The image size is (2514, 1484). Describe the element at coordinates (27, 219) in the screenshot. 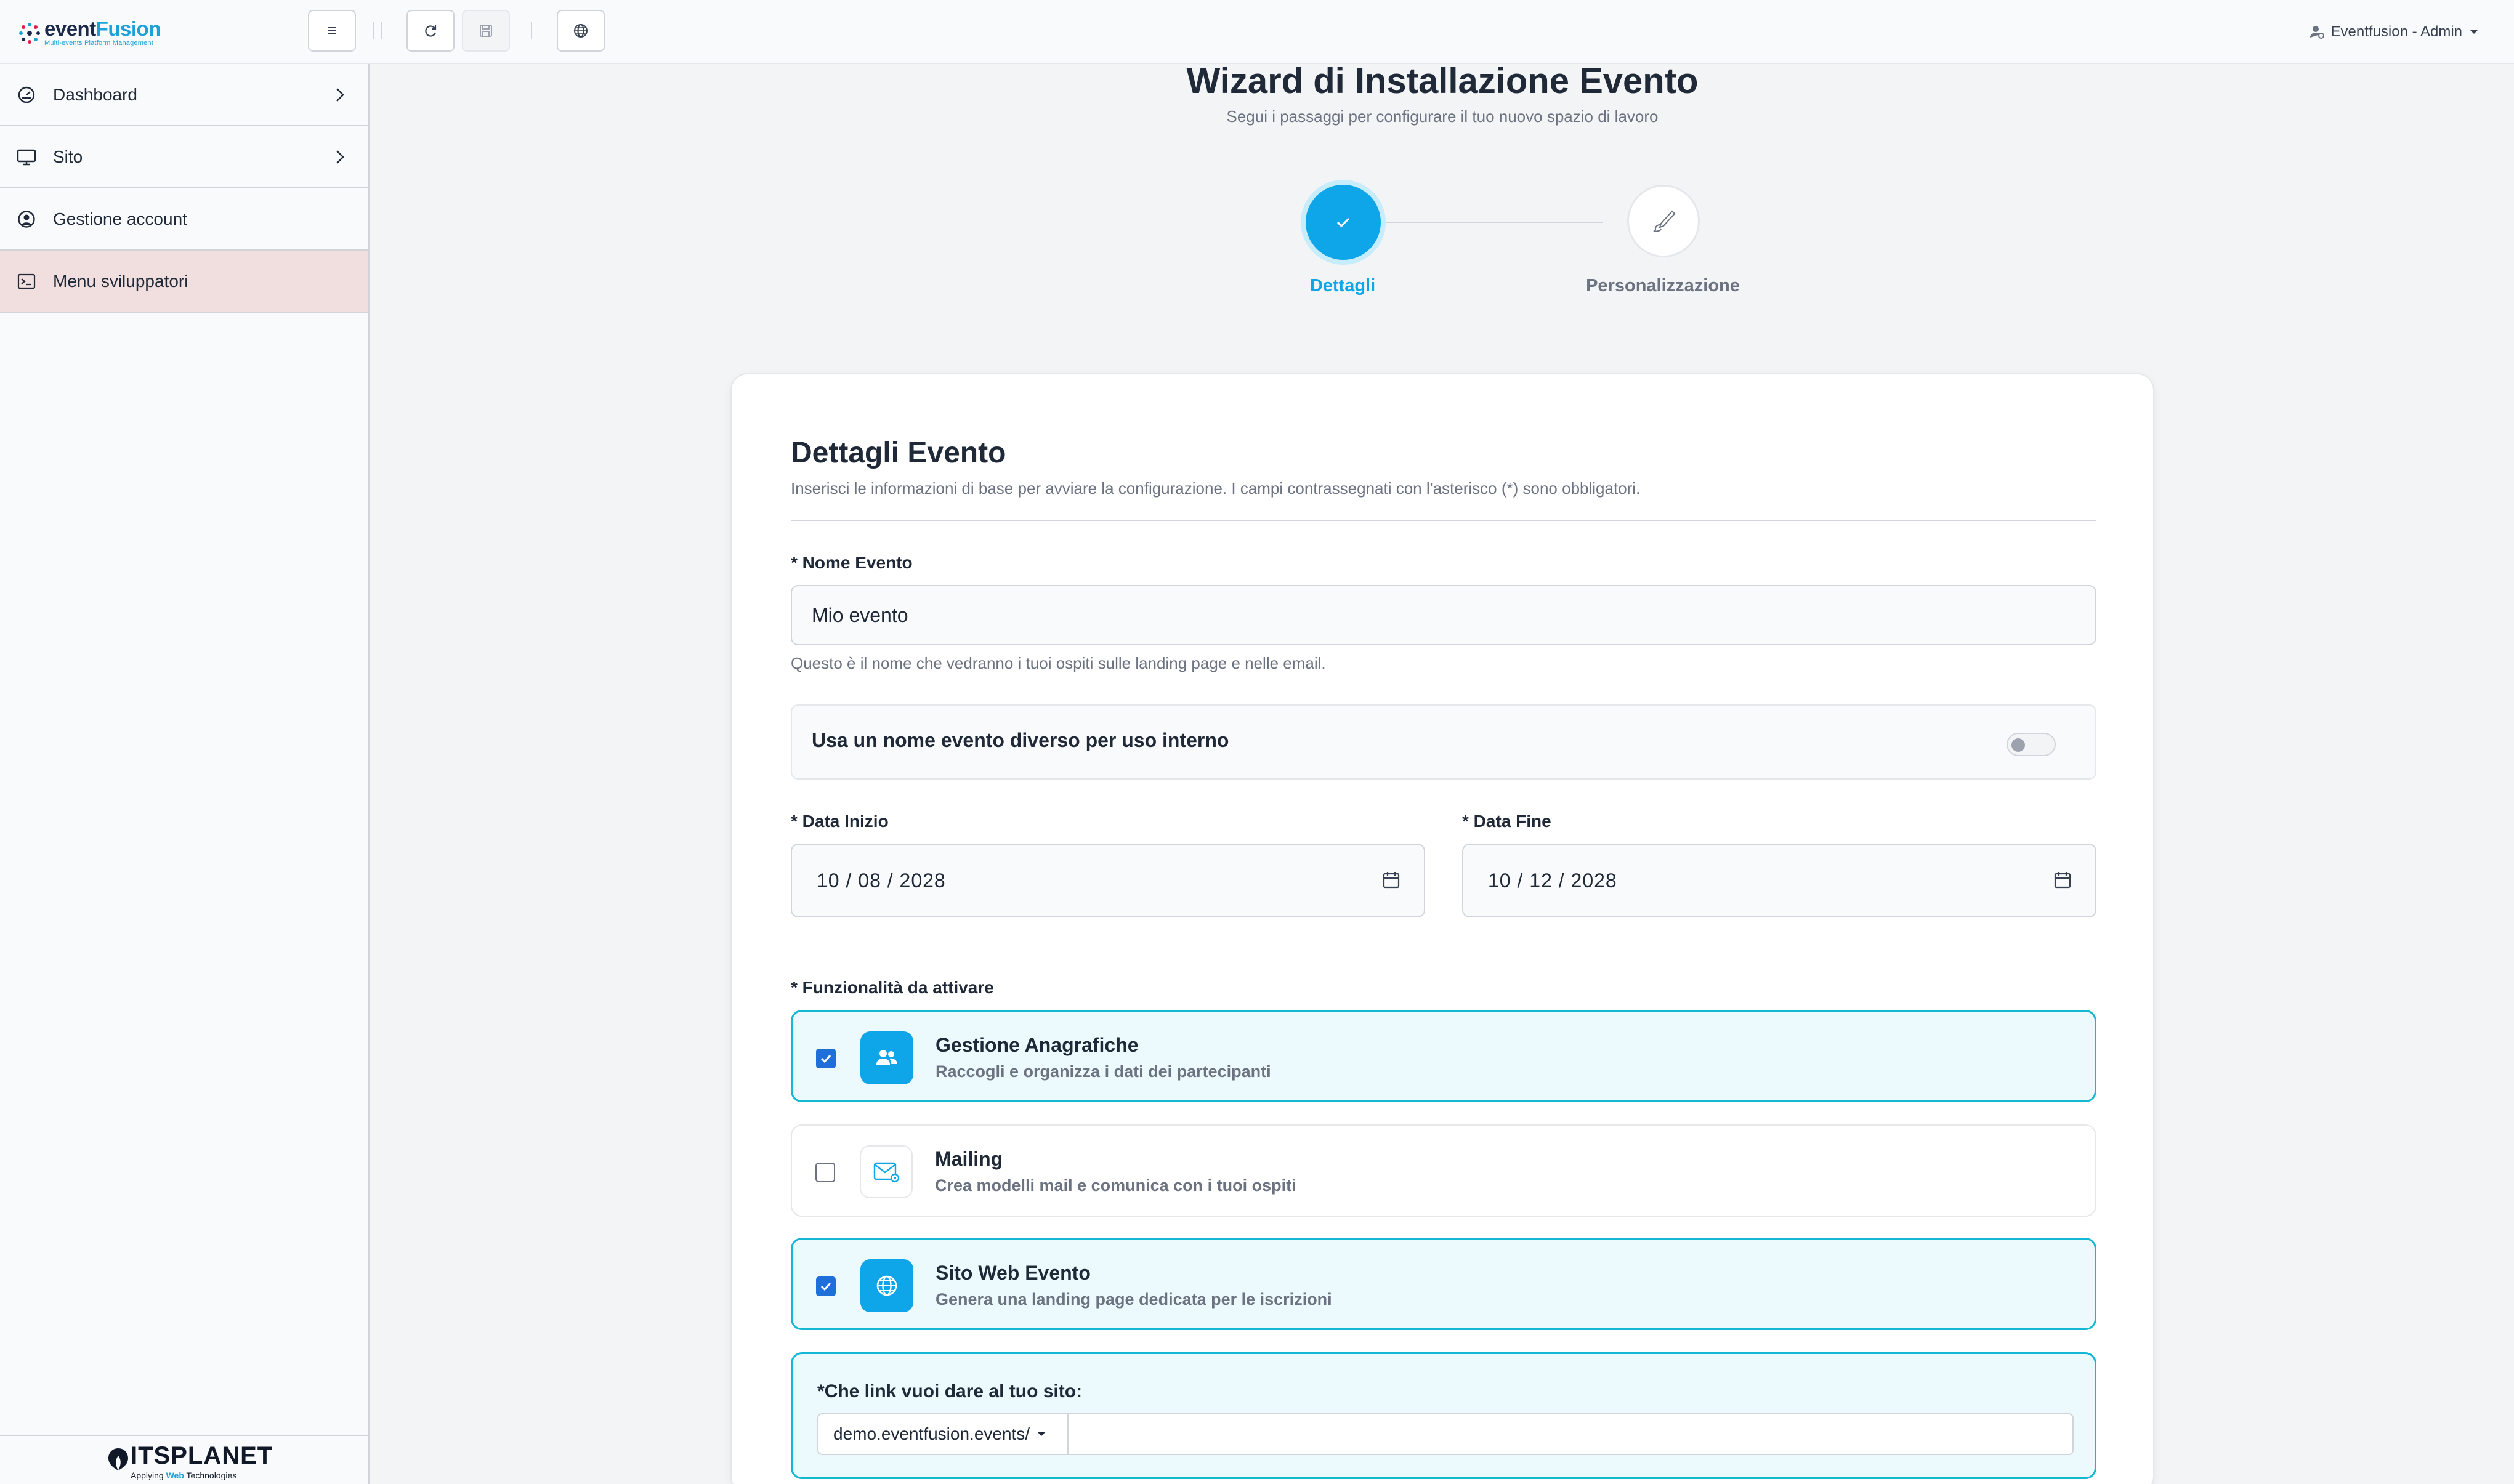

I see `user-circle-icon` at that location.